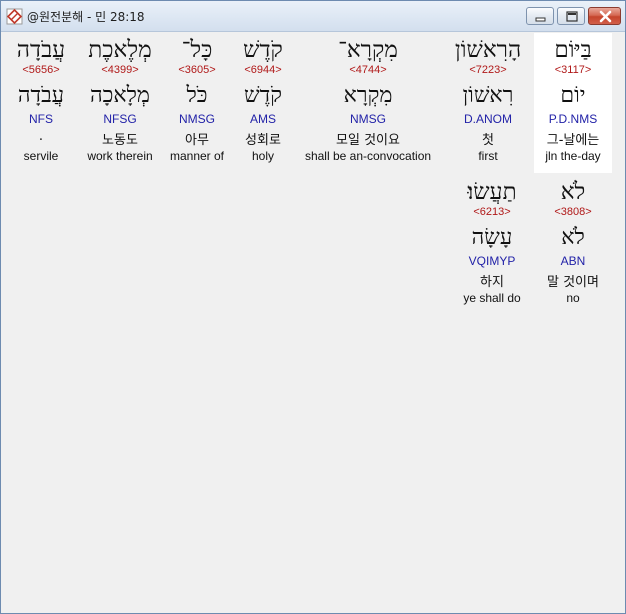  I want to click on morphology-code: NFSG, so click(120, 119).